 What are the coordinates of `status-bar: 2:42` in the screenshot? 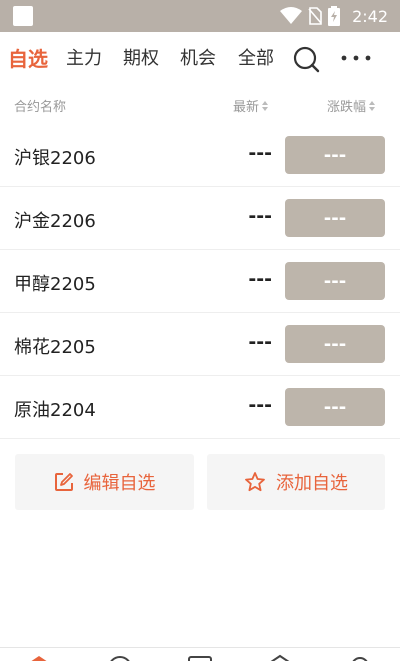 It's located at (200, 16).